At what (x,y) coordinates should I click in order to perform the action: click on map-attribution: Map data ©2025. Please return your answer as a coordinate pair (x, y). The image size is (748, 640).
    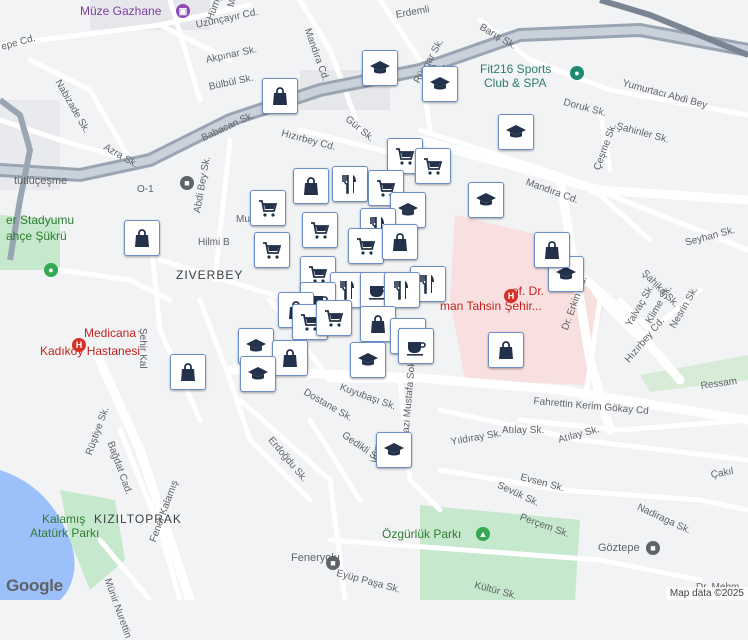
    Looking at the image, I should click on (706, 593).